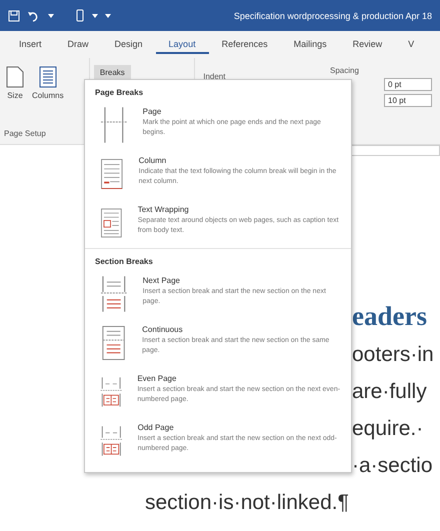 This screenshot has width=440, height=531. What do you see at coordinates (393, 355) in the screenshot?
I see `document-text: ooters·in` at bounding box center [393, 355].